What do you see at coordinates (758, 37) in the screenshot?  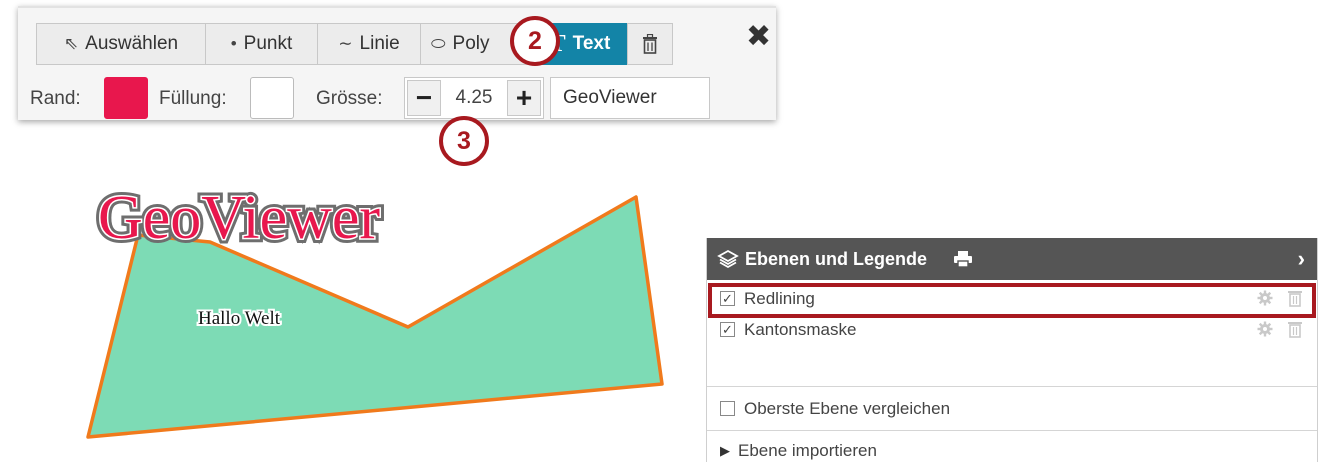 I see `close-icon: ✖` at bounding box center [758, 37].